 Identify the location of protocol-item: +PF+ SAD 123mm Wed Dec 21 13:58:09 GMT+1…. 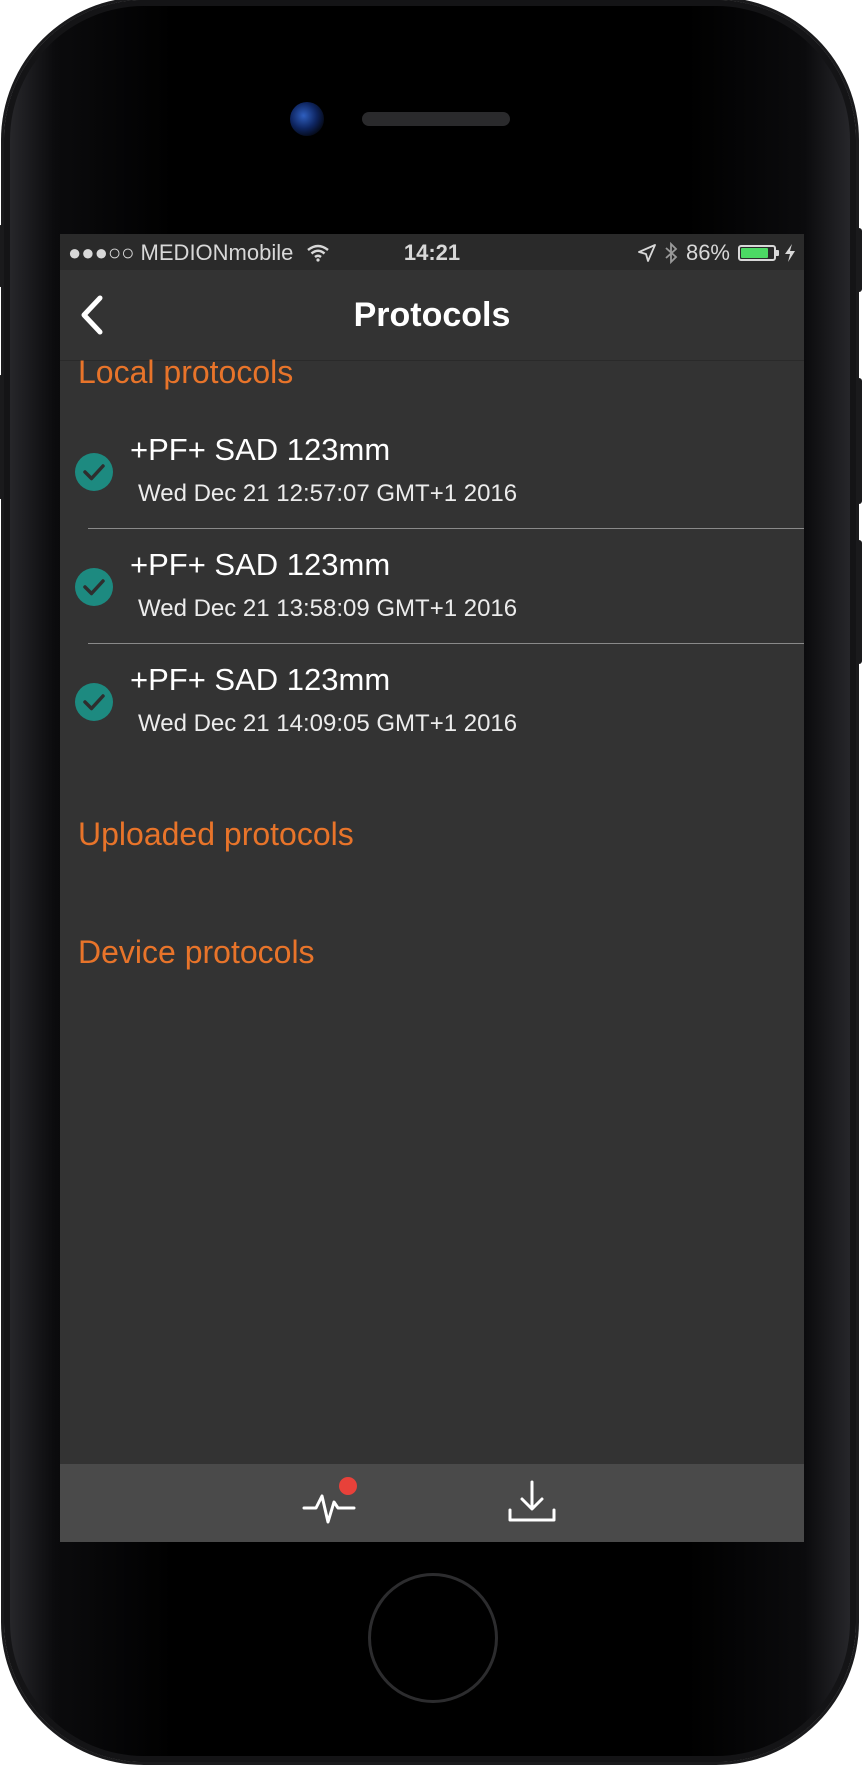
(432, 586).